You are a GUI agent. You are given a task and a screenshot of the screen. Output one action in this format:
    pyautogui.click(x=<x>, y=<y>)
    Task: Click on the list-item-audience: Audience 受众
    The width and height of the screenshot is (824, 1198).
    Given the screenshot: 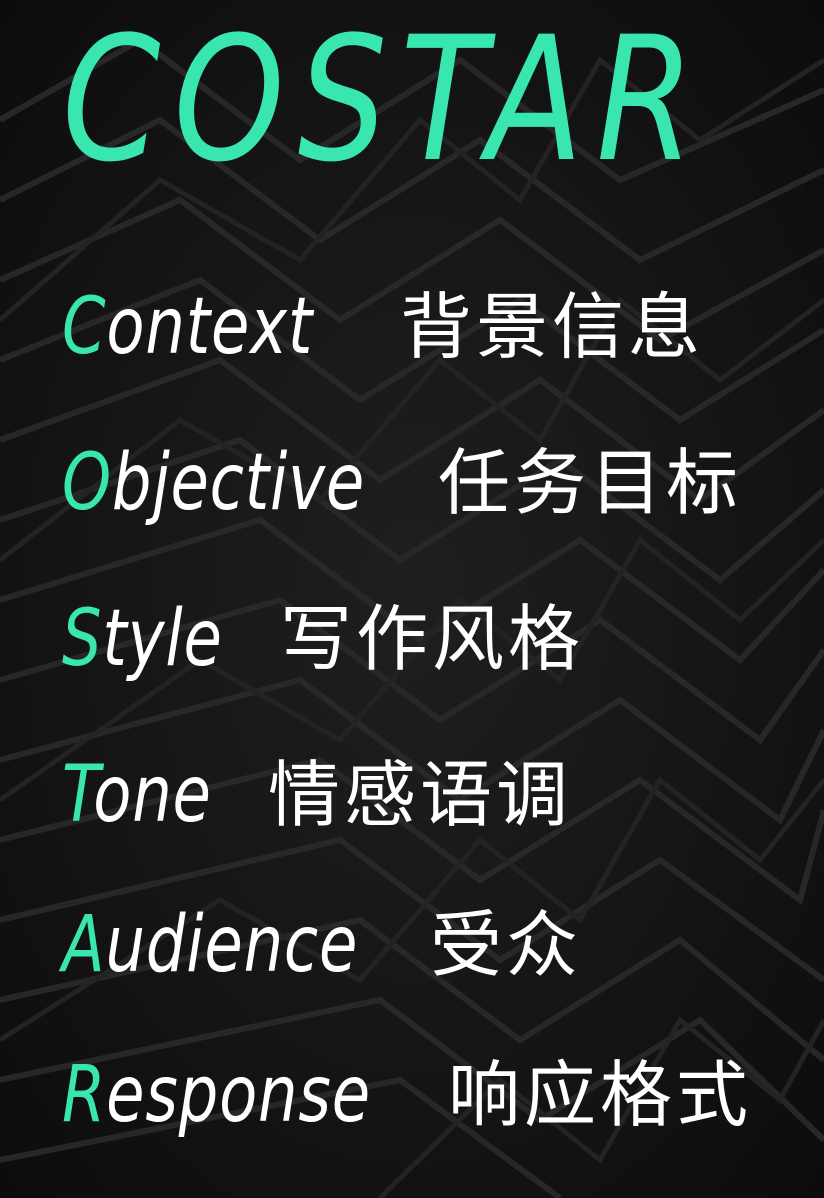 What is the action you would take?
    pyautogui.click(x=320, y=945)
    